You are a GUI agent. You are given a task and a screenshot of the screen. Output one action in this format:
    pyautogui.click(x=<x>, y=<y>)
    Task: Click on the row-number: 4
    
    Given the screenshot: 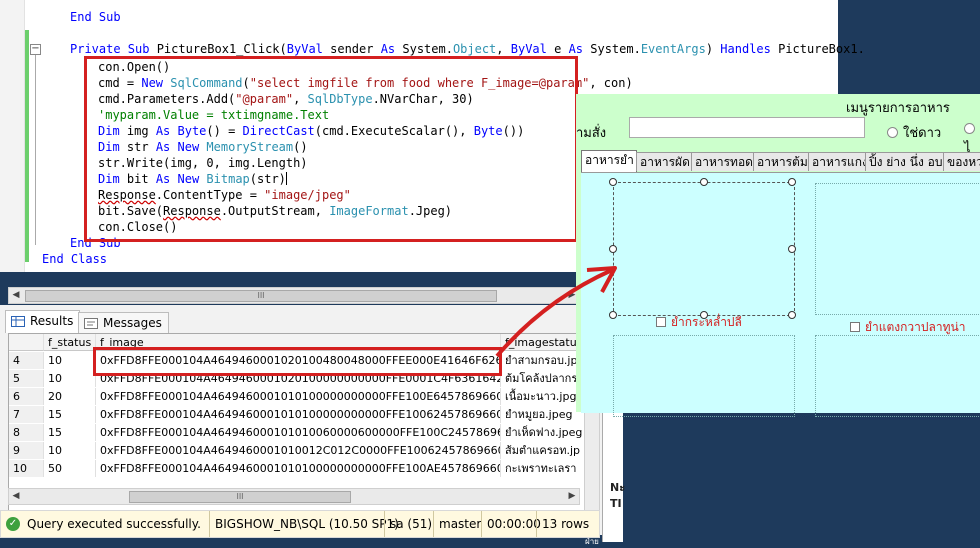 What is the action you would take?
    pyautogui.click(x=26, y=360)
    